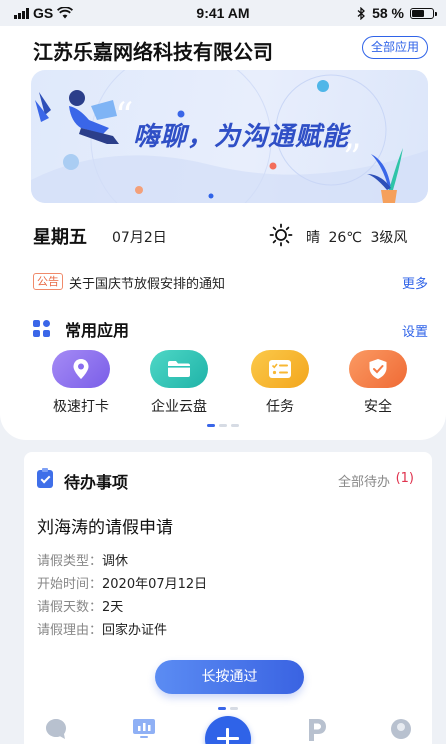 Image resolution: width=446 pixels, height=744 pixels. What do you see at coordinates (60, 237) in the screenshot?
I see `weekday: 星期五` at bounding box center [60, 237].